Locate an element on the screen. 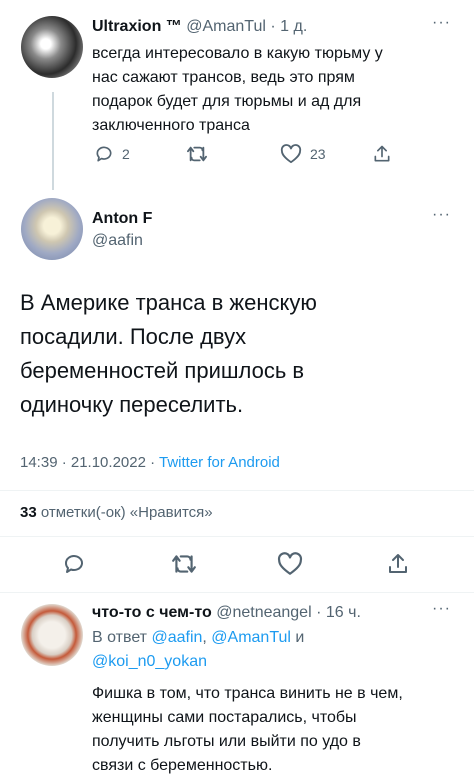 The width and height of the screenshot is (474, 780). reply-count: 2 is located at coordinates (126, 154).